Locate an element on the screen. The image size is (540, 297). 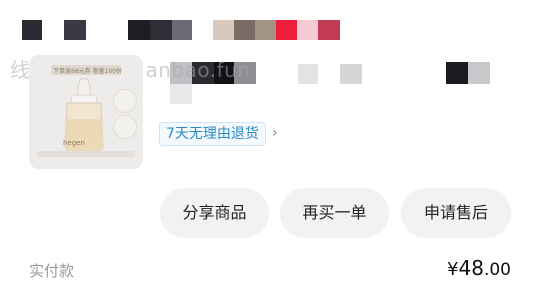
currency-symbol: ¥ is located at coordinates (453, 269).